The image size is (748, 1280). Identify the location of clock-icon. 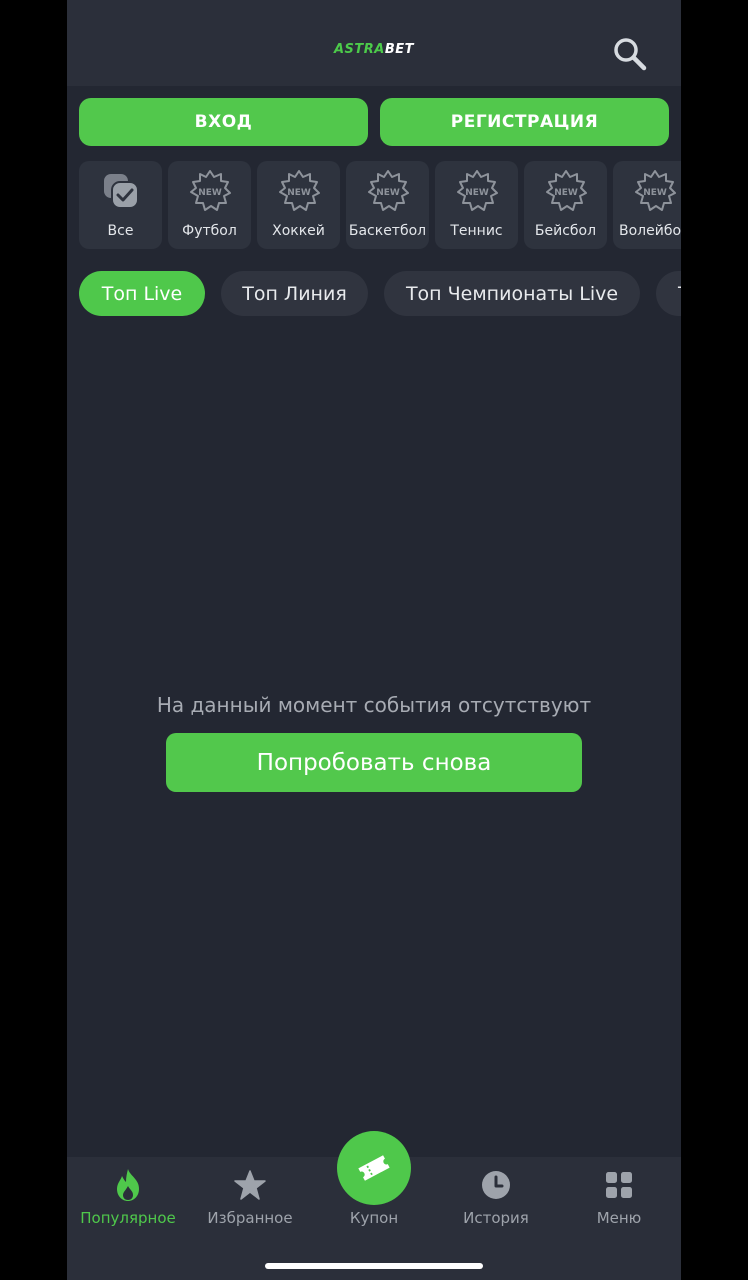
(496, 1185).